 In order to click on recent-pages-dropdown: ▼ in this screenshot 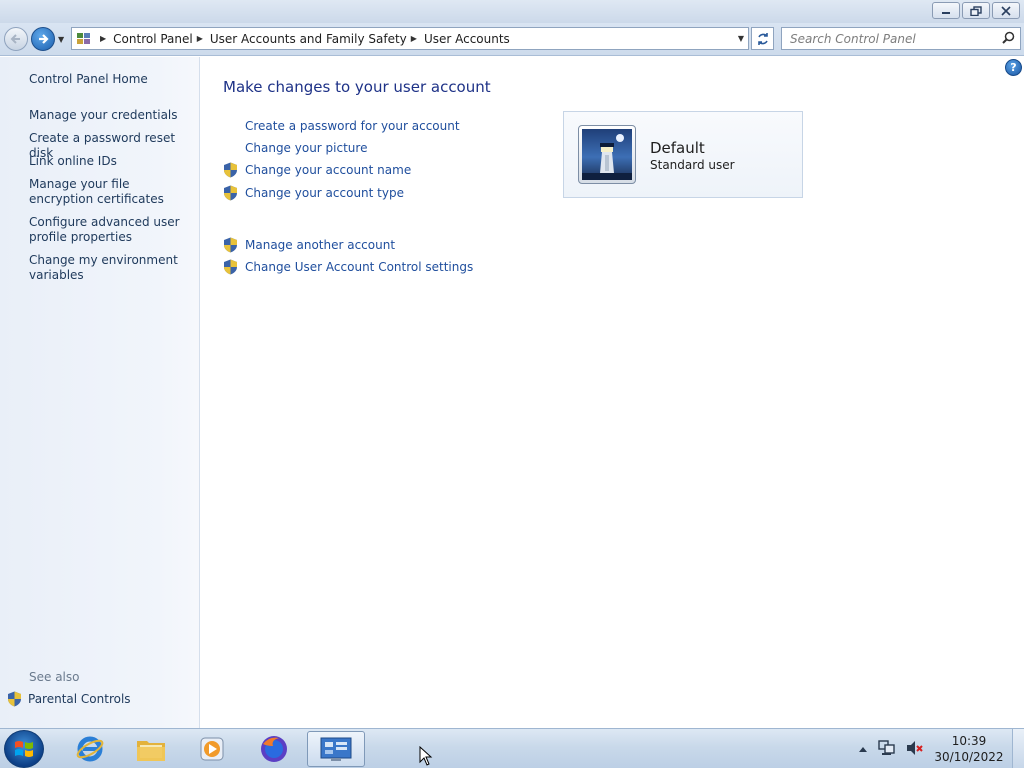, I will do `click(61, 39)`.